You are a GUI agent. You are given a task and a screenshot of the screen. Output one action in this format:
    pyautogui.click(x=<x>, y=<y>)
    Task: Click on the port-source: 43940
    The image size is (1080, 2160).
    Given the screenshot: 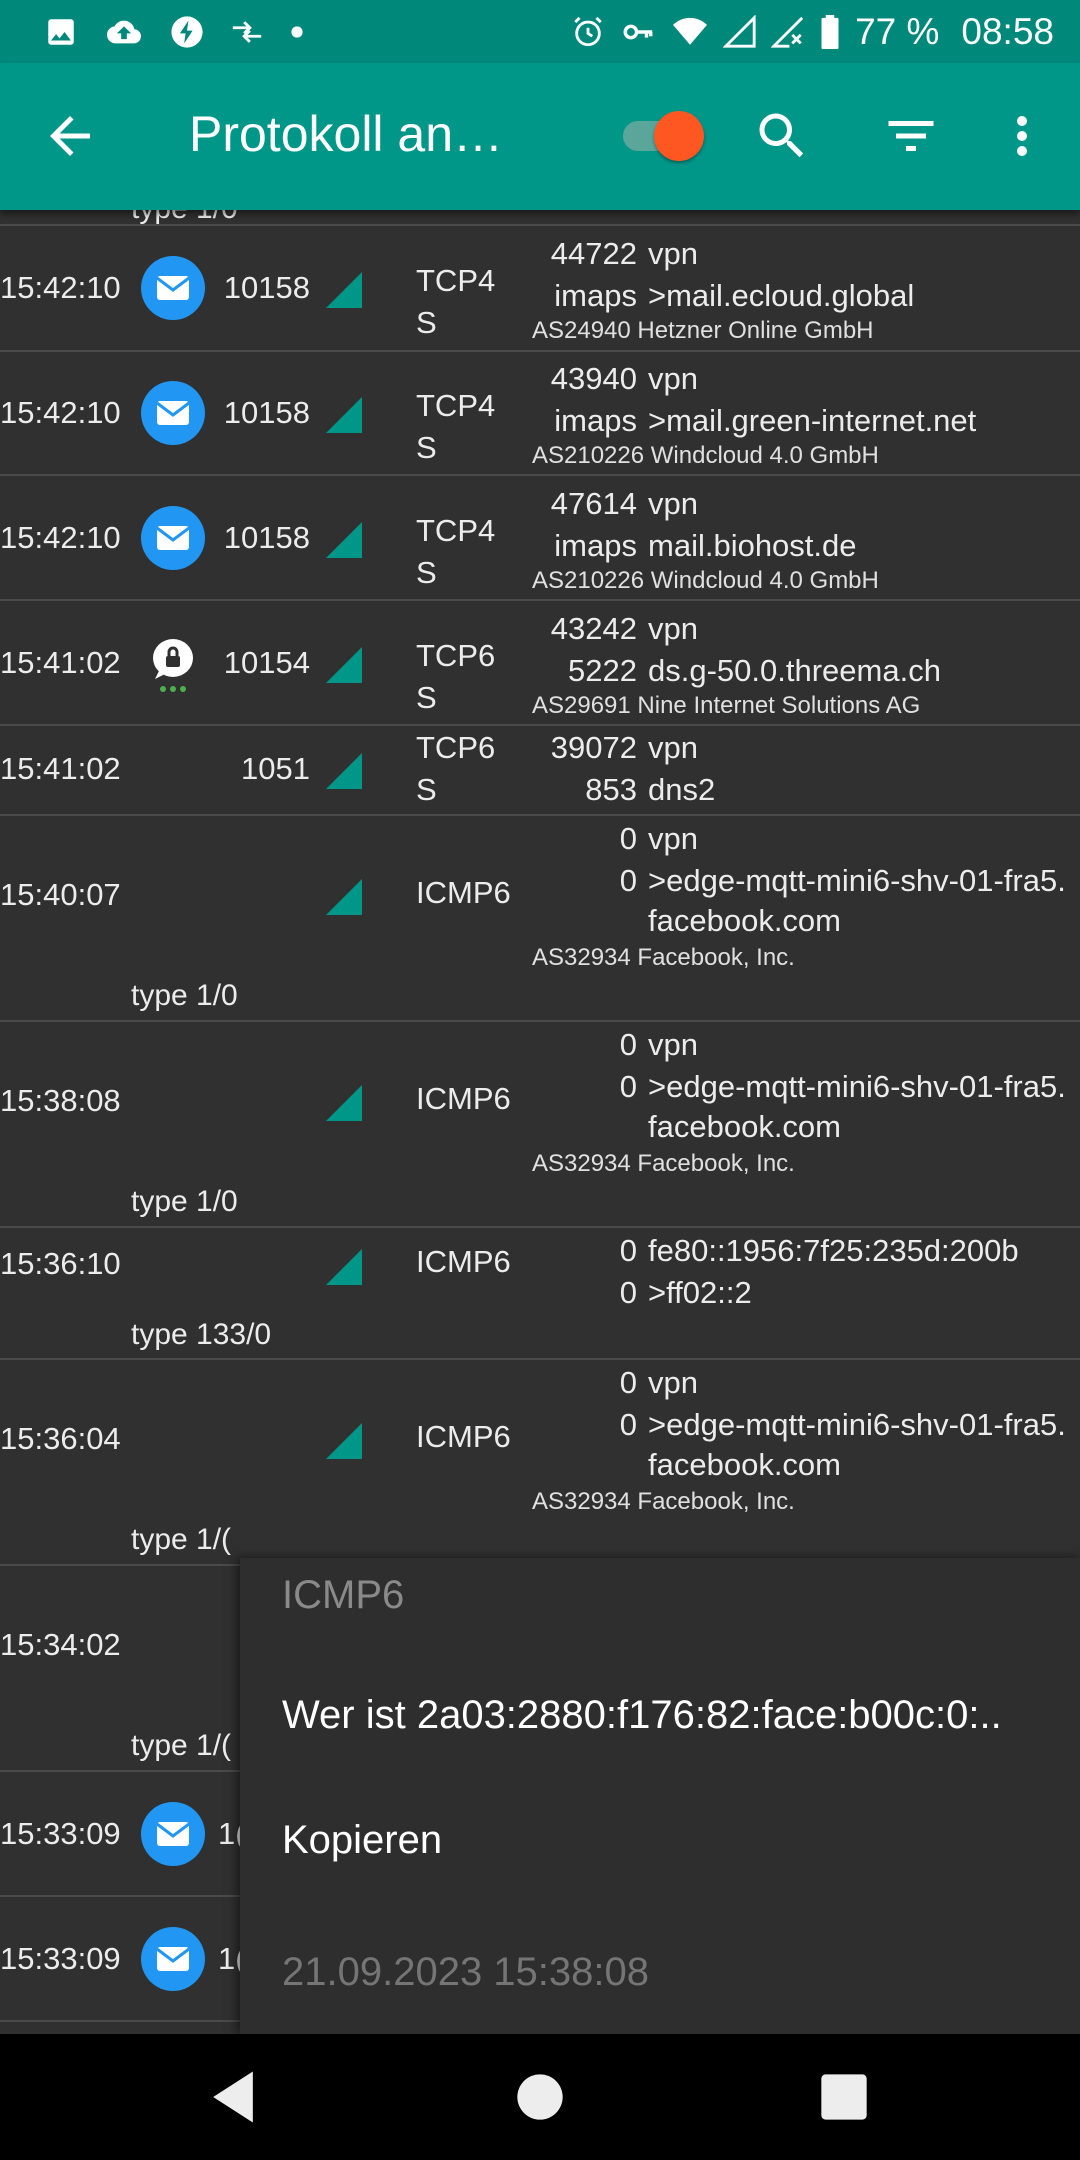 What is the action you would take?
    pyautogui.click(x=593, y=378)
    